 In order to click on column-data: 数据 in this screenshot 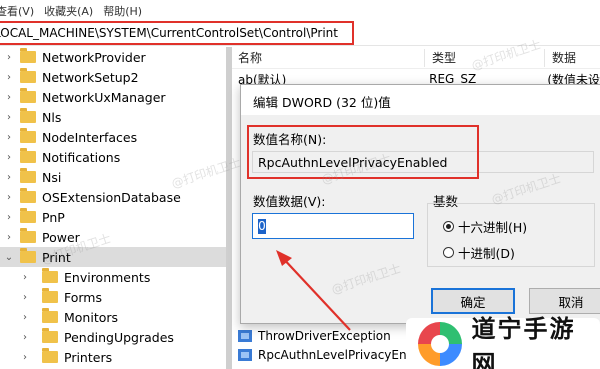, I will do `click(564, 57)`.